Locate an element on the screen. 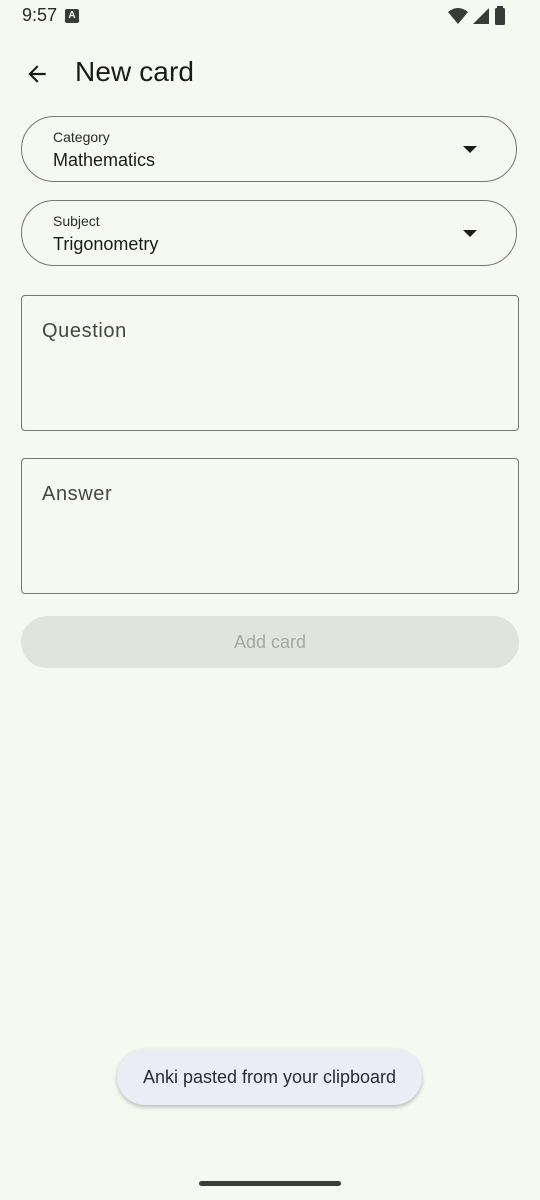 This screenshot has width=540, height=1200. page-title: New card is located at coordinates (135, 71).